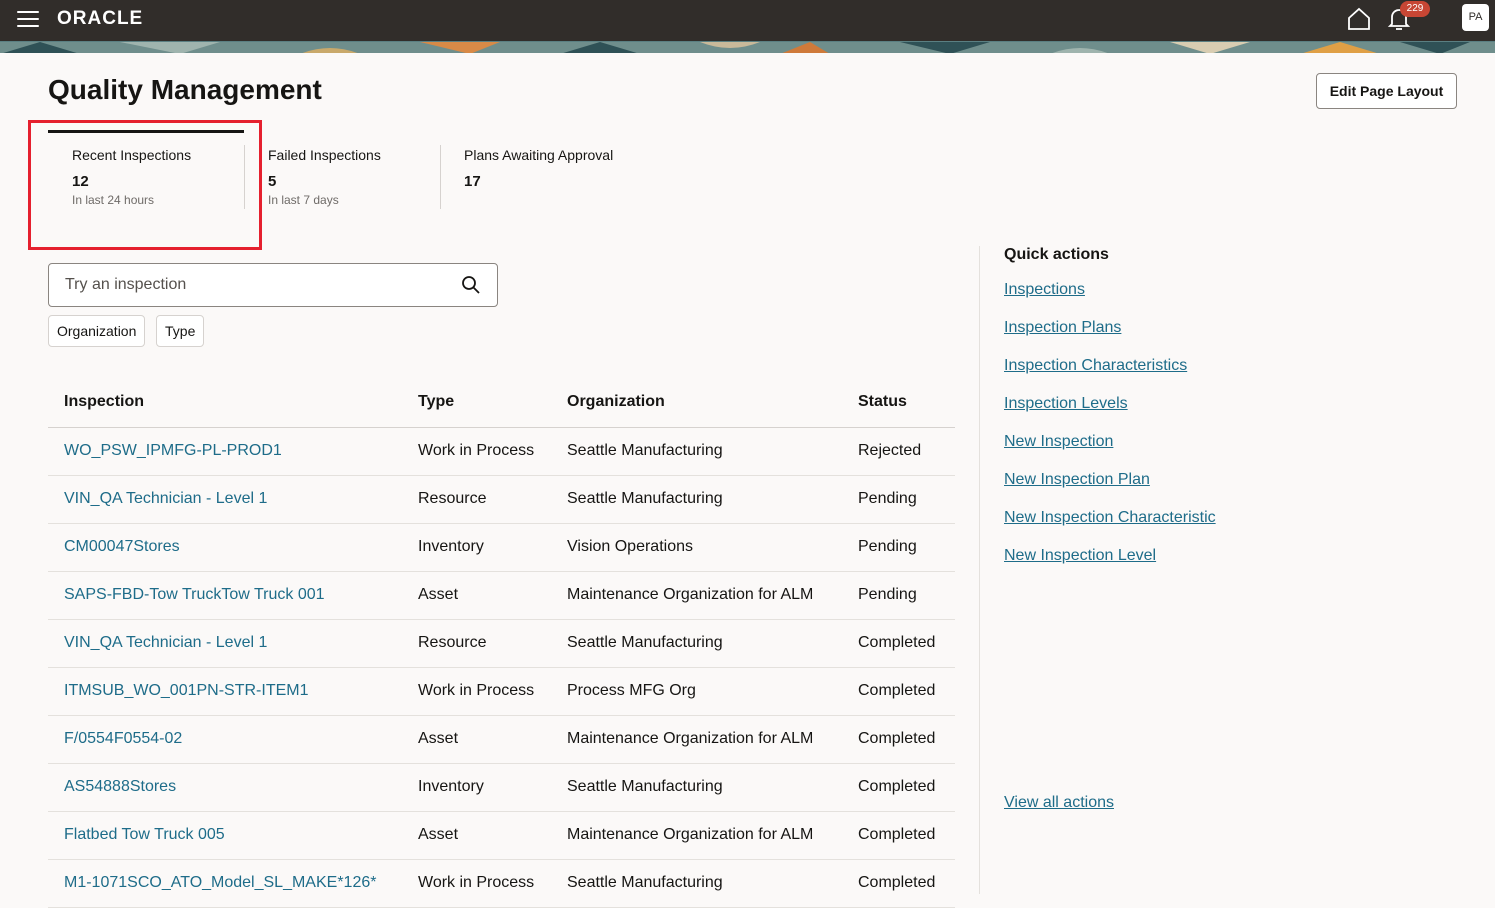 The height and width of the screenshot is (908, 1495). What do you see at coordinates (132, 155) in the screenshot?
I see `metric-label: Recent Inspections` at bounding box center [132, 155].